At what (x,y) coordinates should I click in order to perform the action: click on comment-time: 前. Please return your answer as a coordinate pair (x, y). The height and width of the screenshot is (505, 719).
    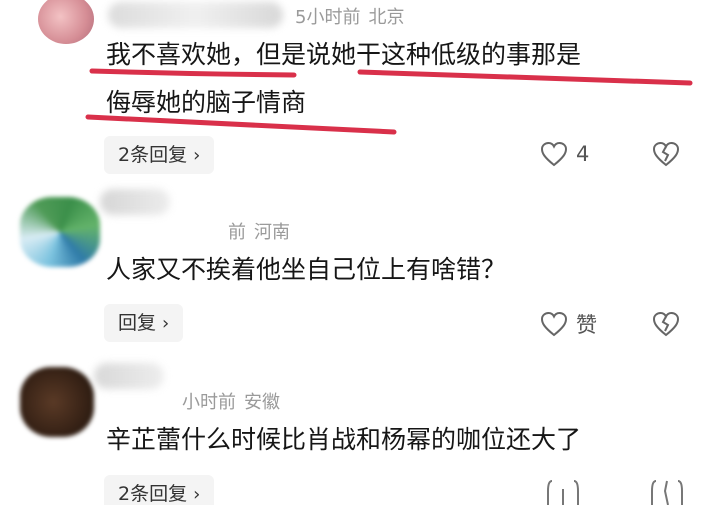
    Looking at the image, I should click on (237, 232).